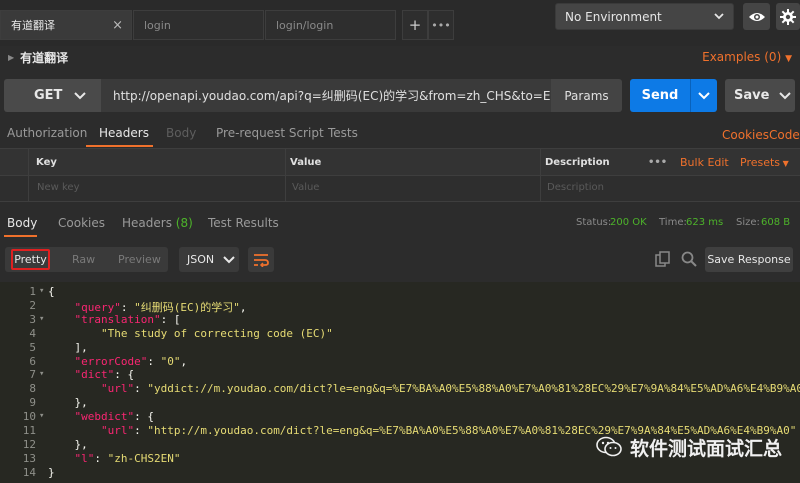 The height and width of the screenshot is (483, 800). I want to click on line-number: 8, so click(32, 389).